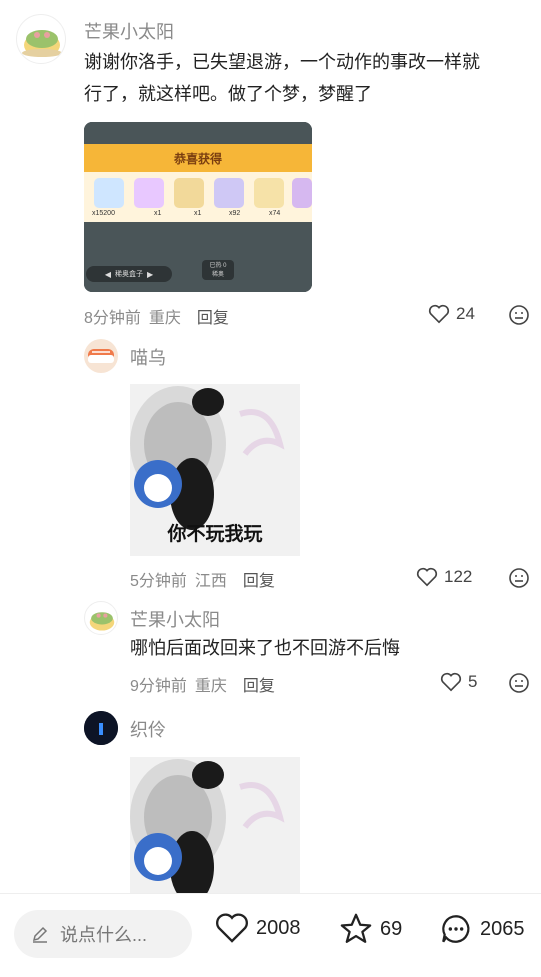  What do you see at coordinates (228, 94) in the screenshot?
I see `comment-text: 行了，就这样吧。做了个梦，梦醒了` at bounding box center [228, 94].